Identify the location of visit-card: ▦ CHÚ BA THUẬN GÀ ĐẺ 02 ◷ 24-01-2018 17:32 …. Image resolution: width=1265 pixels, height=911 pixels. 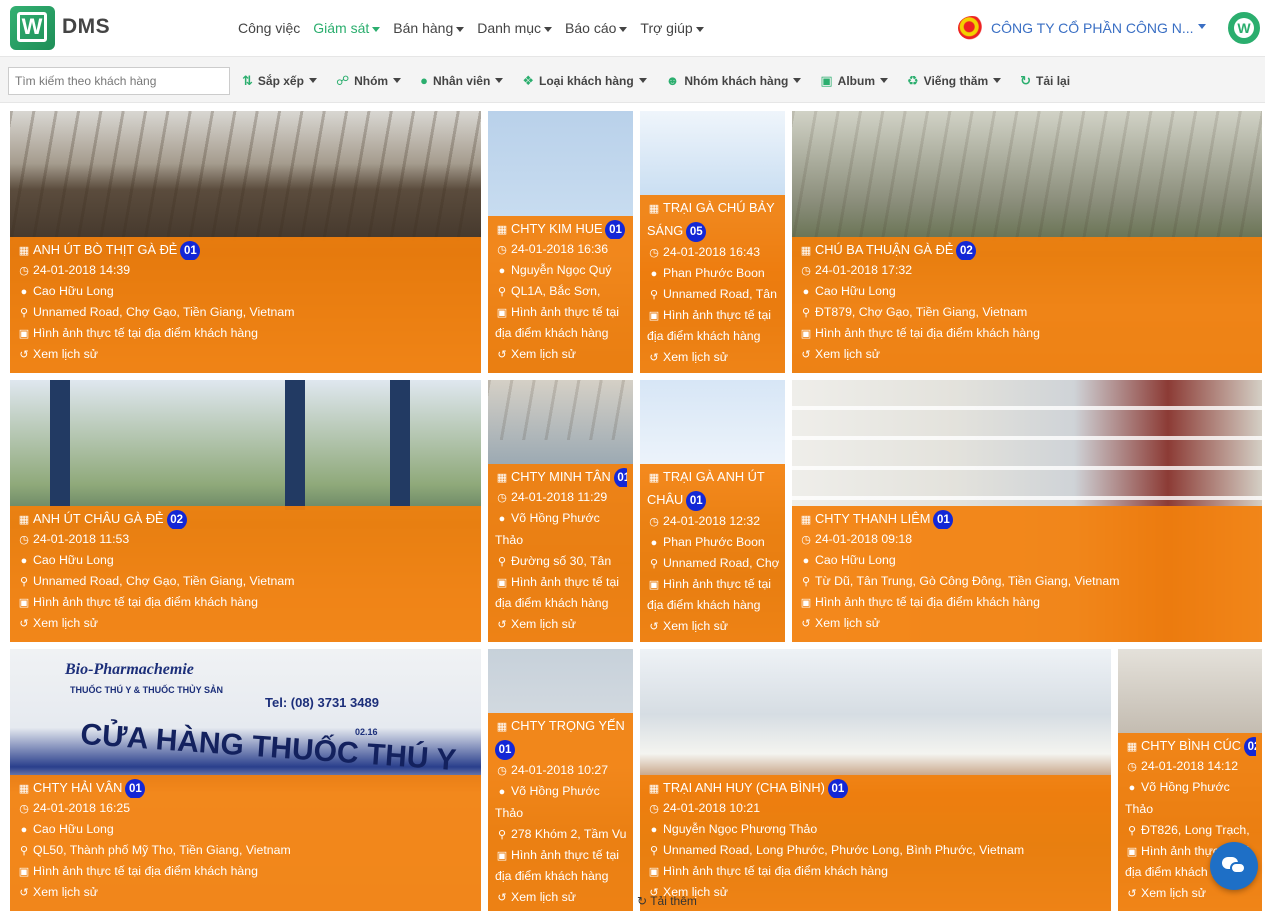
(1027, 242).